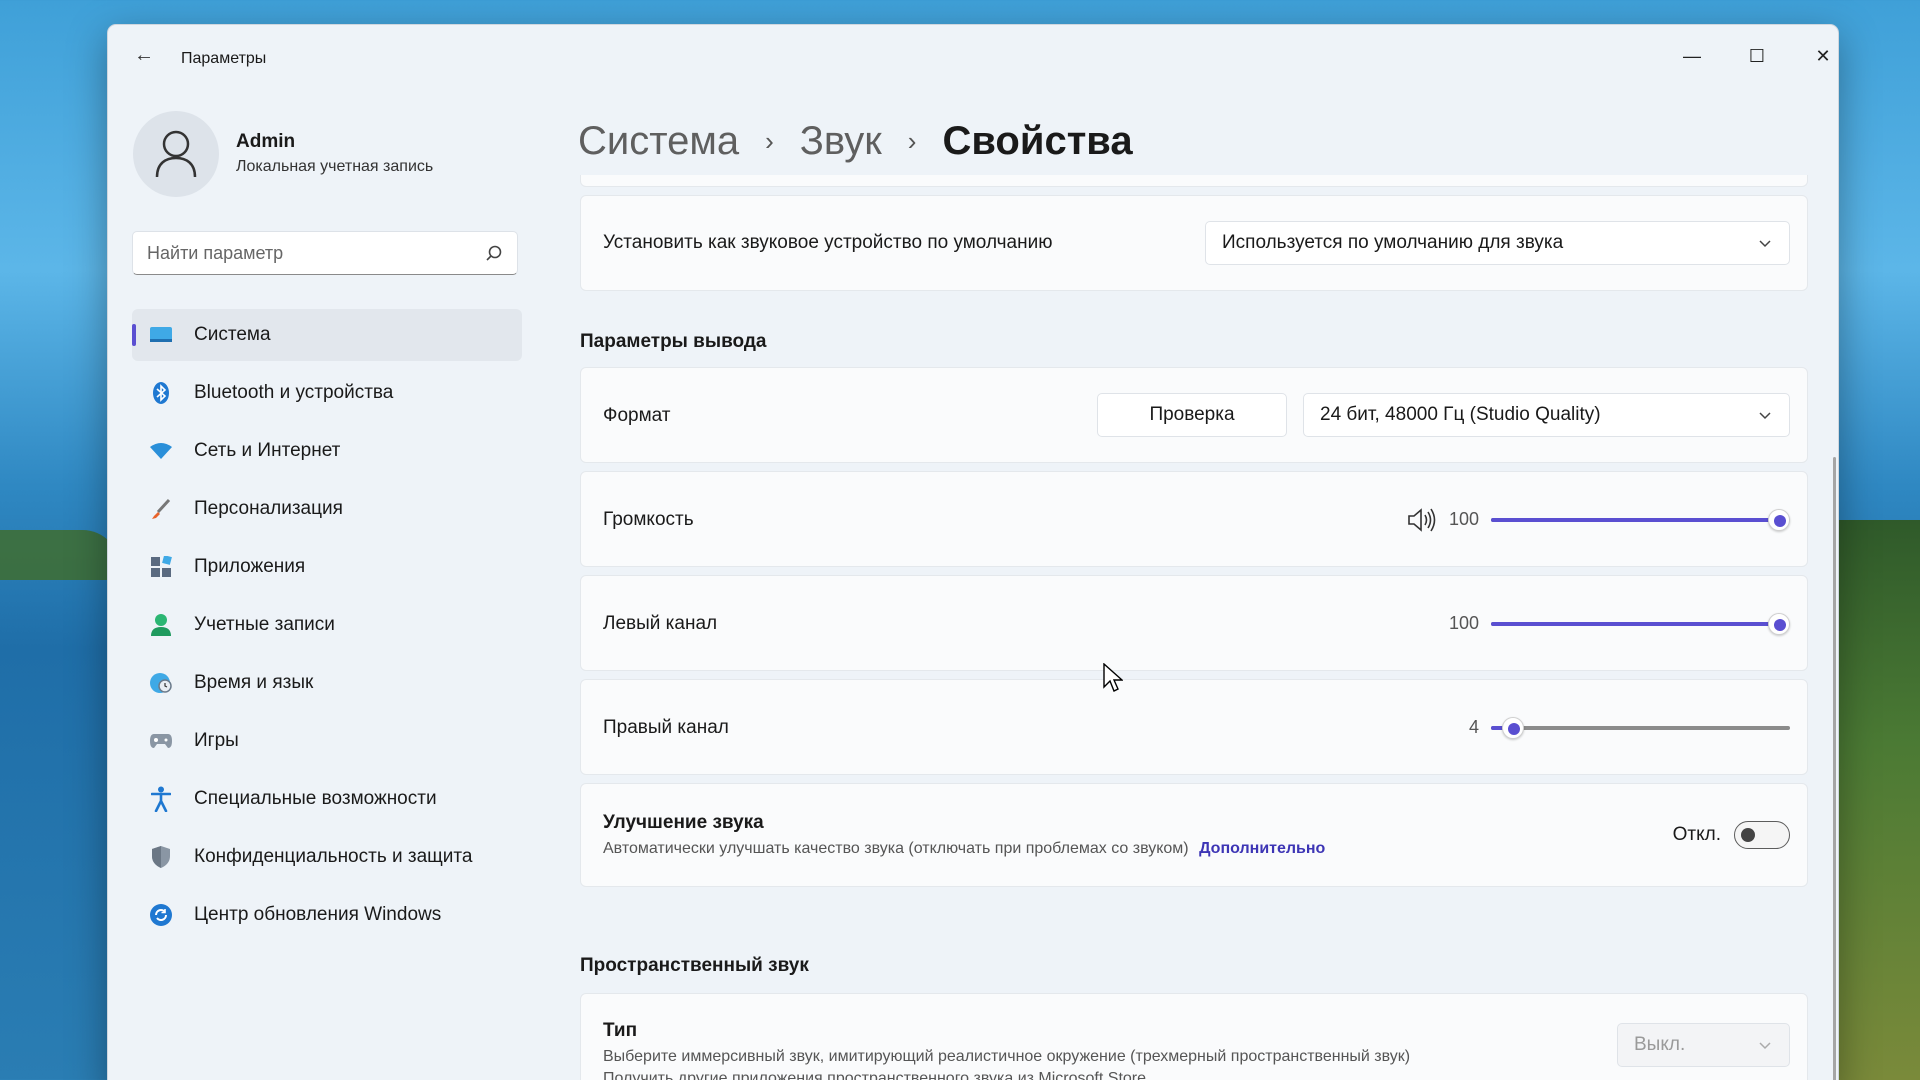  Describe the element at coordinates (1692, 56) in the screenshot. I see `minimize-button: —` at that location.